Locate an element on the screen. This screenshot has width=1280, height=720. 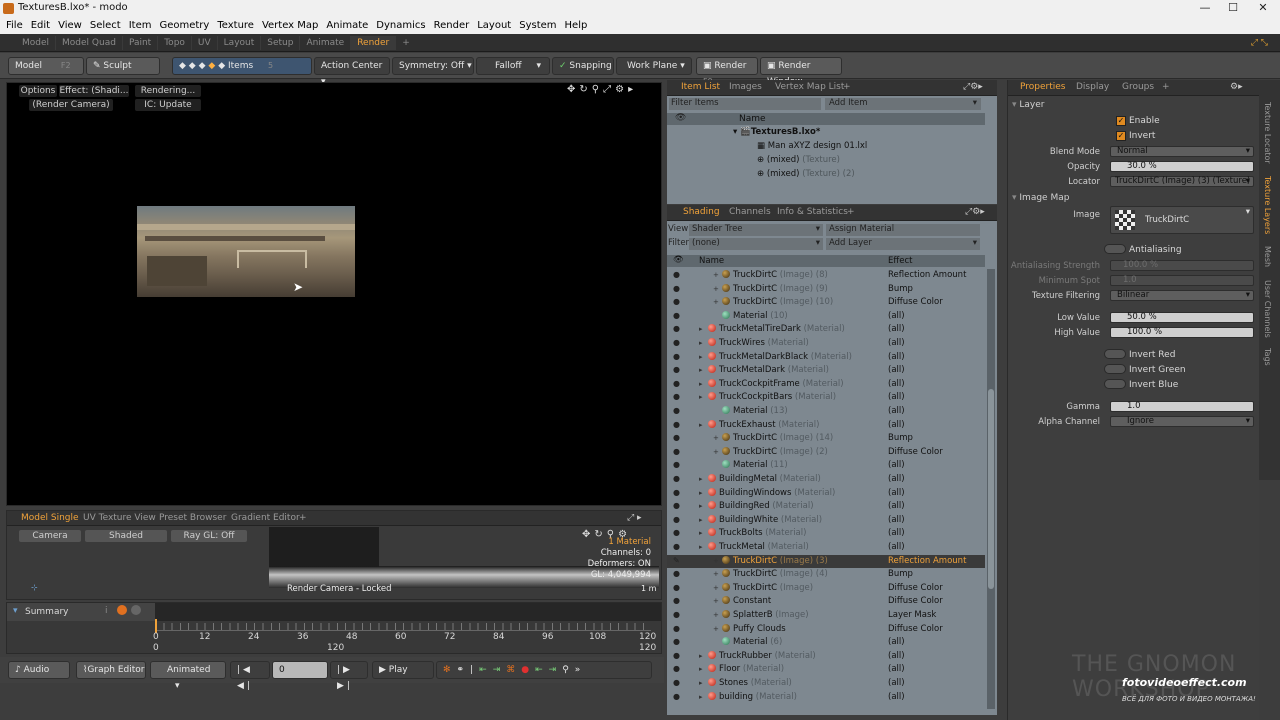
shader-tree-row: ● ▸ TruckRubber (Material) (all) is located at coordinates (826, 657).